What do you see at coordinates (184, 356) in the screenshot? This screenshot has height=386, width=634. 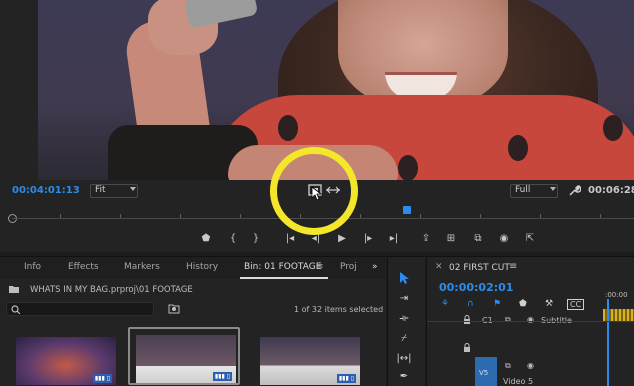 I see `clip-thumbnail-selected: ▮▮▮ ▯` at bounding box center [184, 356].